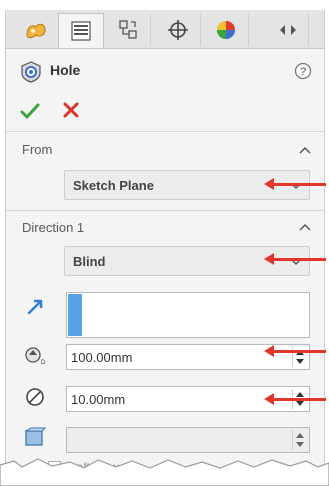 This screenshot has width=329, height=486. I want to click on display-manager-icon, so click(226, 30).